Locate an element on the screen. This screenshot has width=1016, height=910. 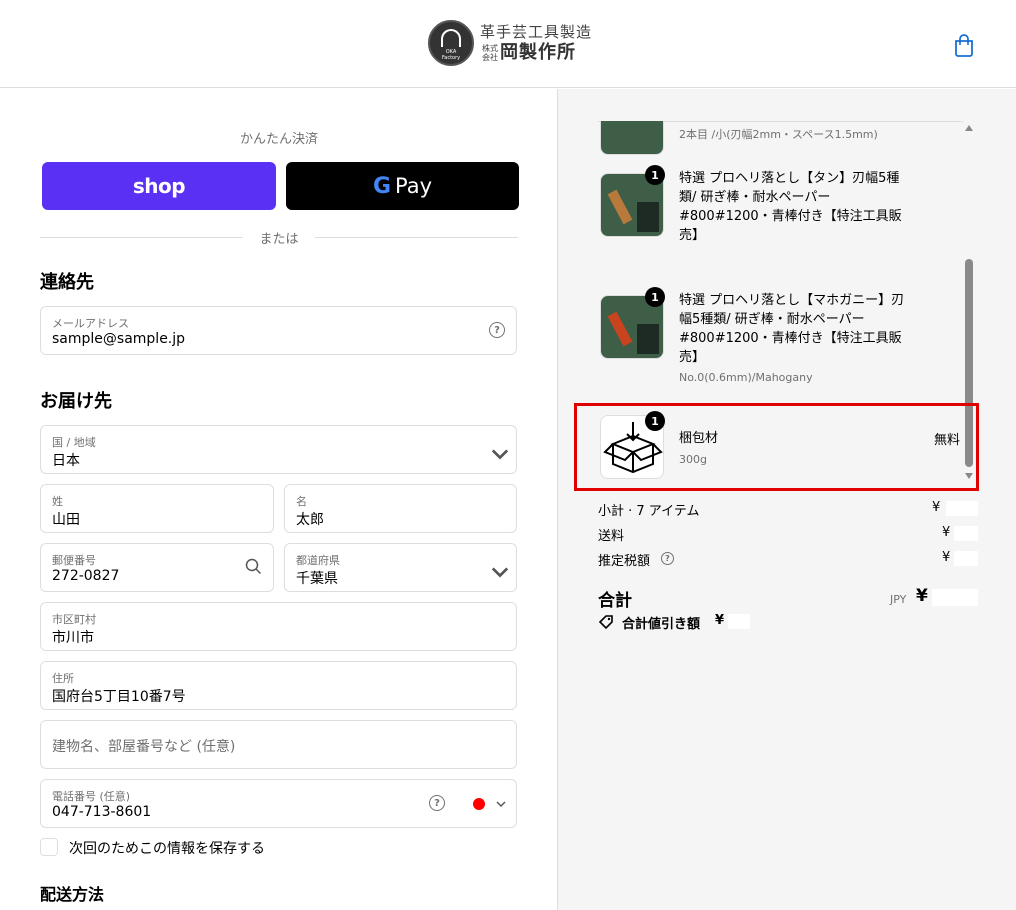
divider-label: または is located at coordinates (279, 237).